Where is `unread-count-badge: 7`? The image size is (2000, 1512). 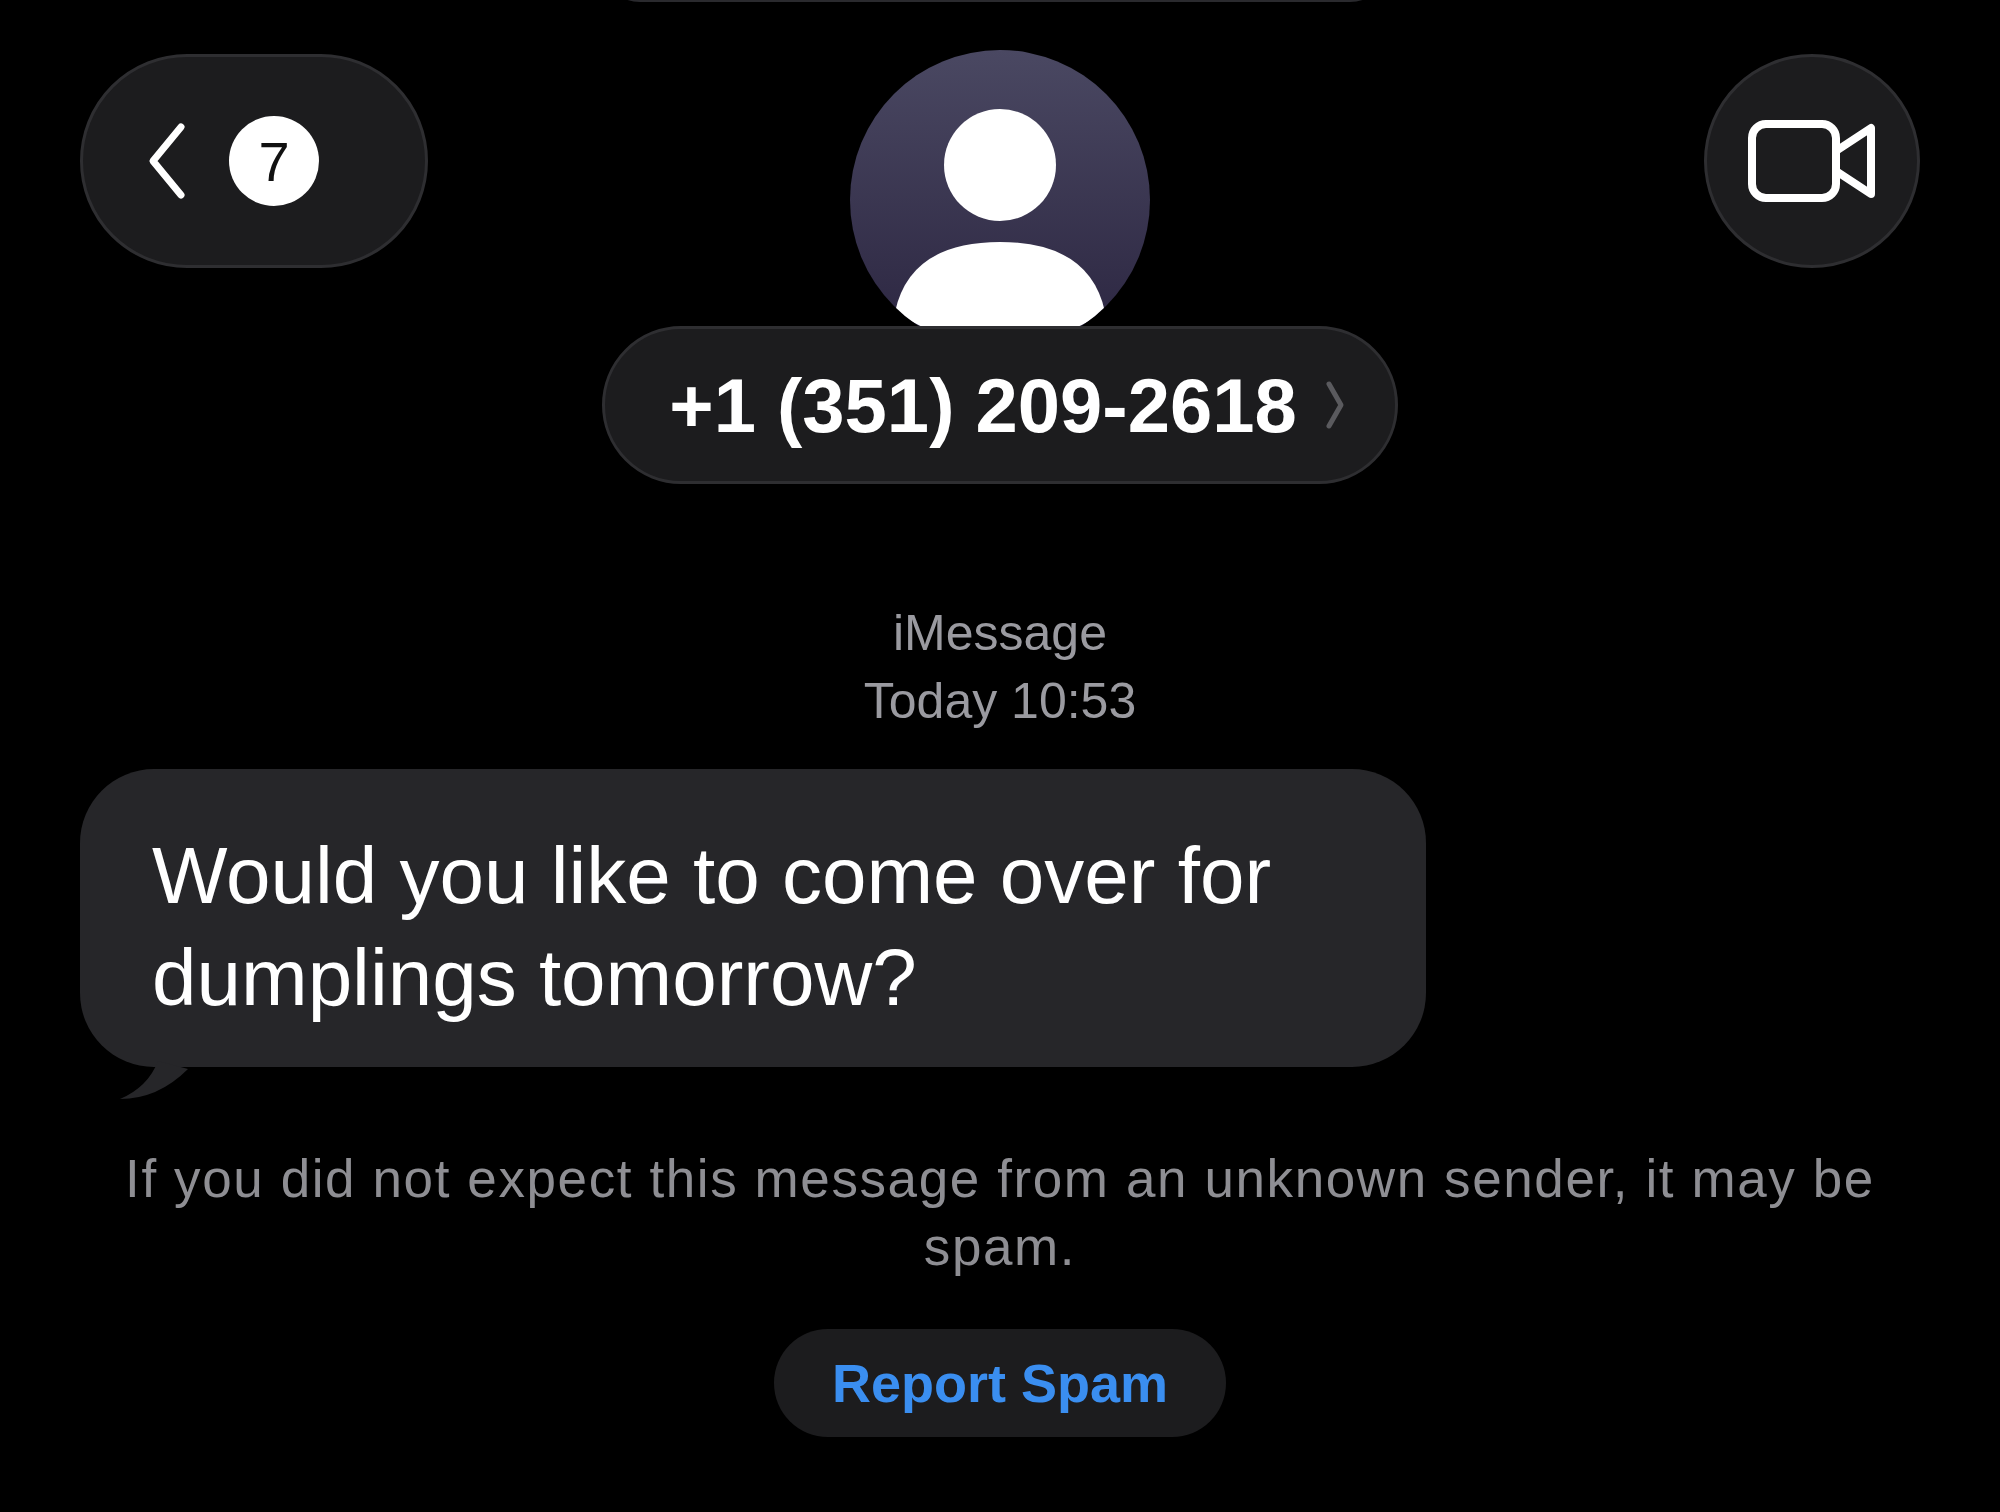
unread-count-badge: 7 is located at coordinates (274, 161).